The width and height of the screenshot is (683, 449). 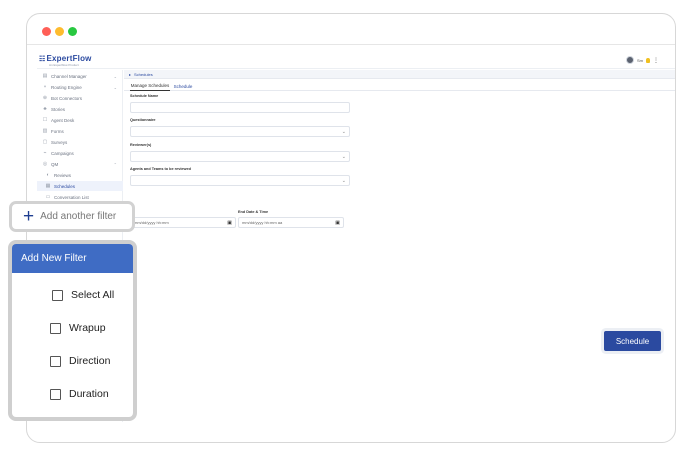 I want to click on expertflow-logo: ☷ExpertFlow, so click(x=65, y=58).